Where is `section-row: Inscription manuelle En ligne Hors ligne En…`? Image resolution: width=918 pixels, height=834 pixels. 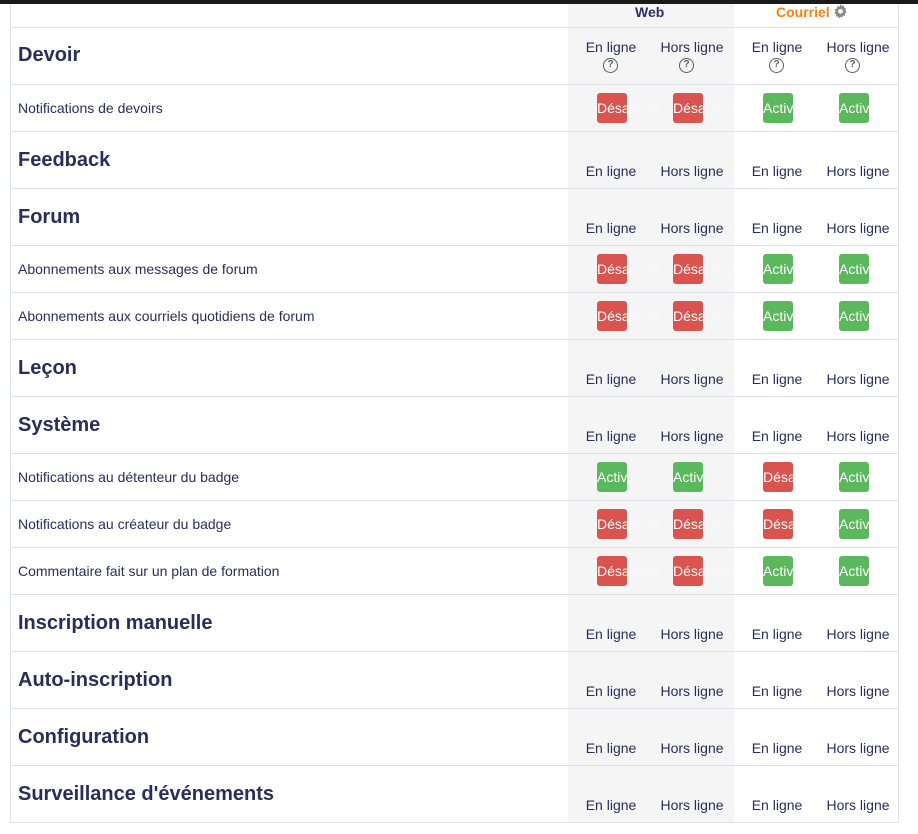
section-row: Inscription manuelle En ligne Hors ligne En… is located at coordinates (454, 623).